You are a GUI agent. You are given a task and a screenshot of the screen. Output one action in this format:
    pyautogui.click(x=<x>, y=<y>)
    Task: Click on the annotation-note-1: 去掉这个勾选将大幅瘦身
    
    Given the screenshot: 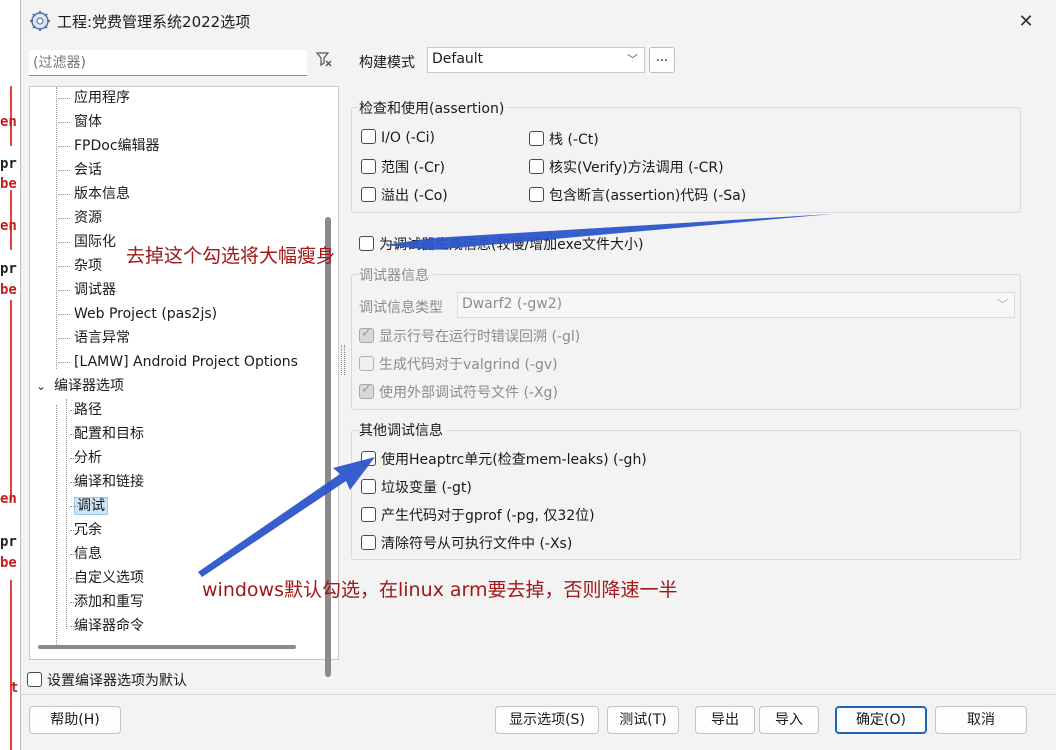 What is the action you would take?
    pyautogui.click(x=231, y=256)
    